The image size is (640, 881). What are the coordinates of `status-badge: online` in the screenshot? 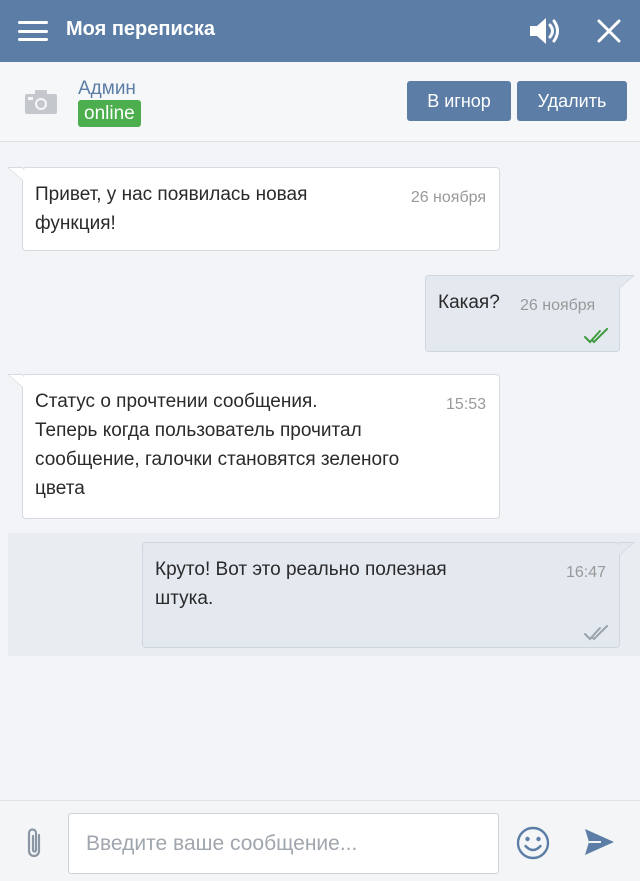 It's located at (109, 113).